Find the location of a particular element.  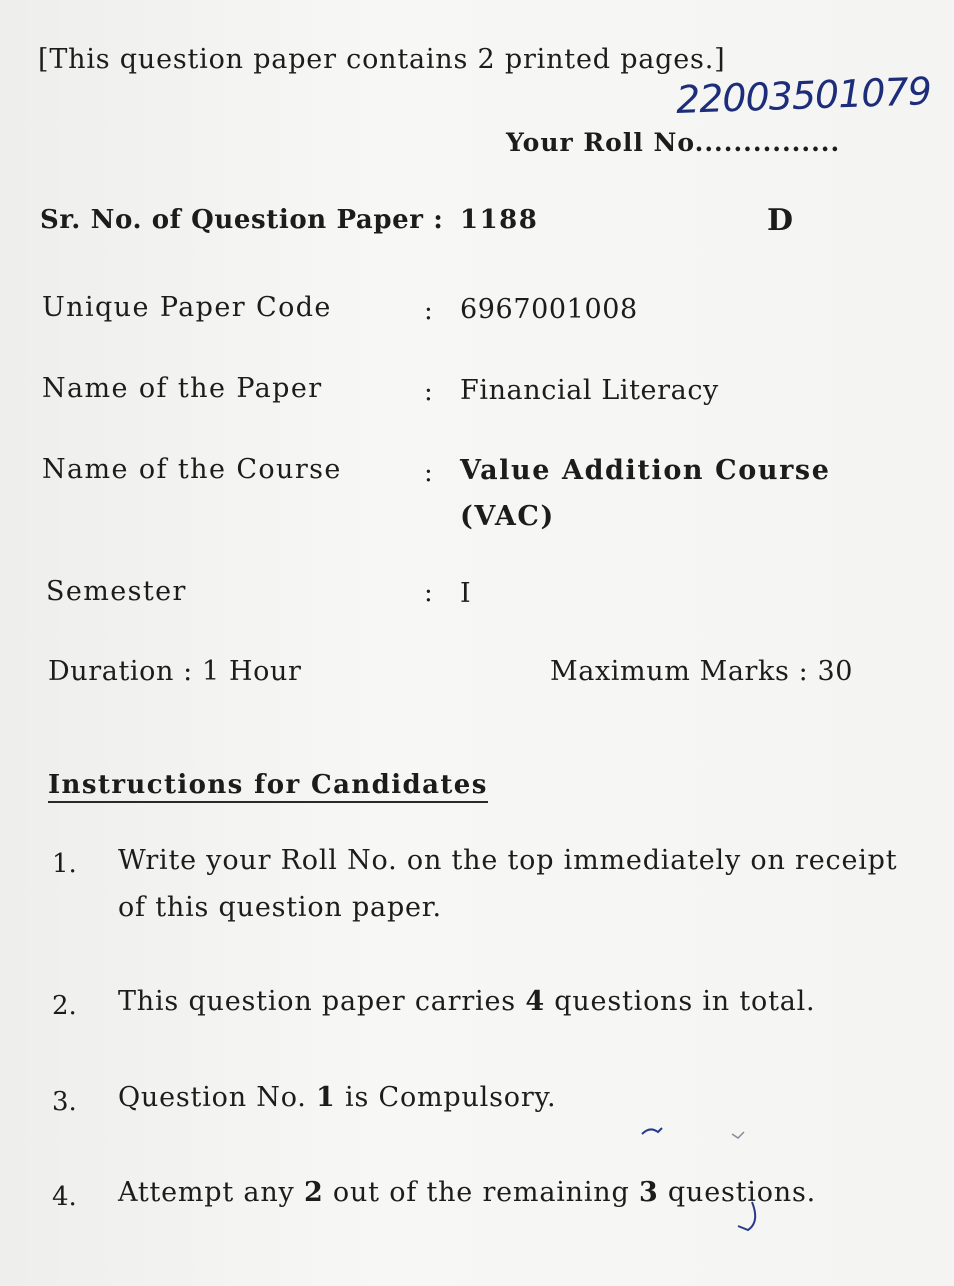

instruction-number: 4. is located at coordinates (64, 1197).